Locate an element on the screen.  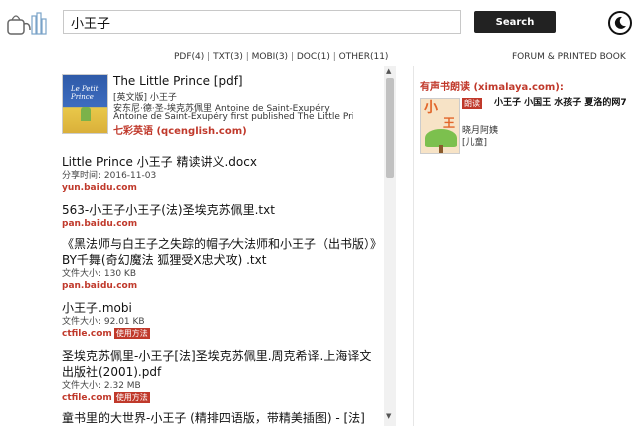
filter-pdf: PDF(4) is located at coordinates (189, 57).